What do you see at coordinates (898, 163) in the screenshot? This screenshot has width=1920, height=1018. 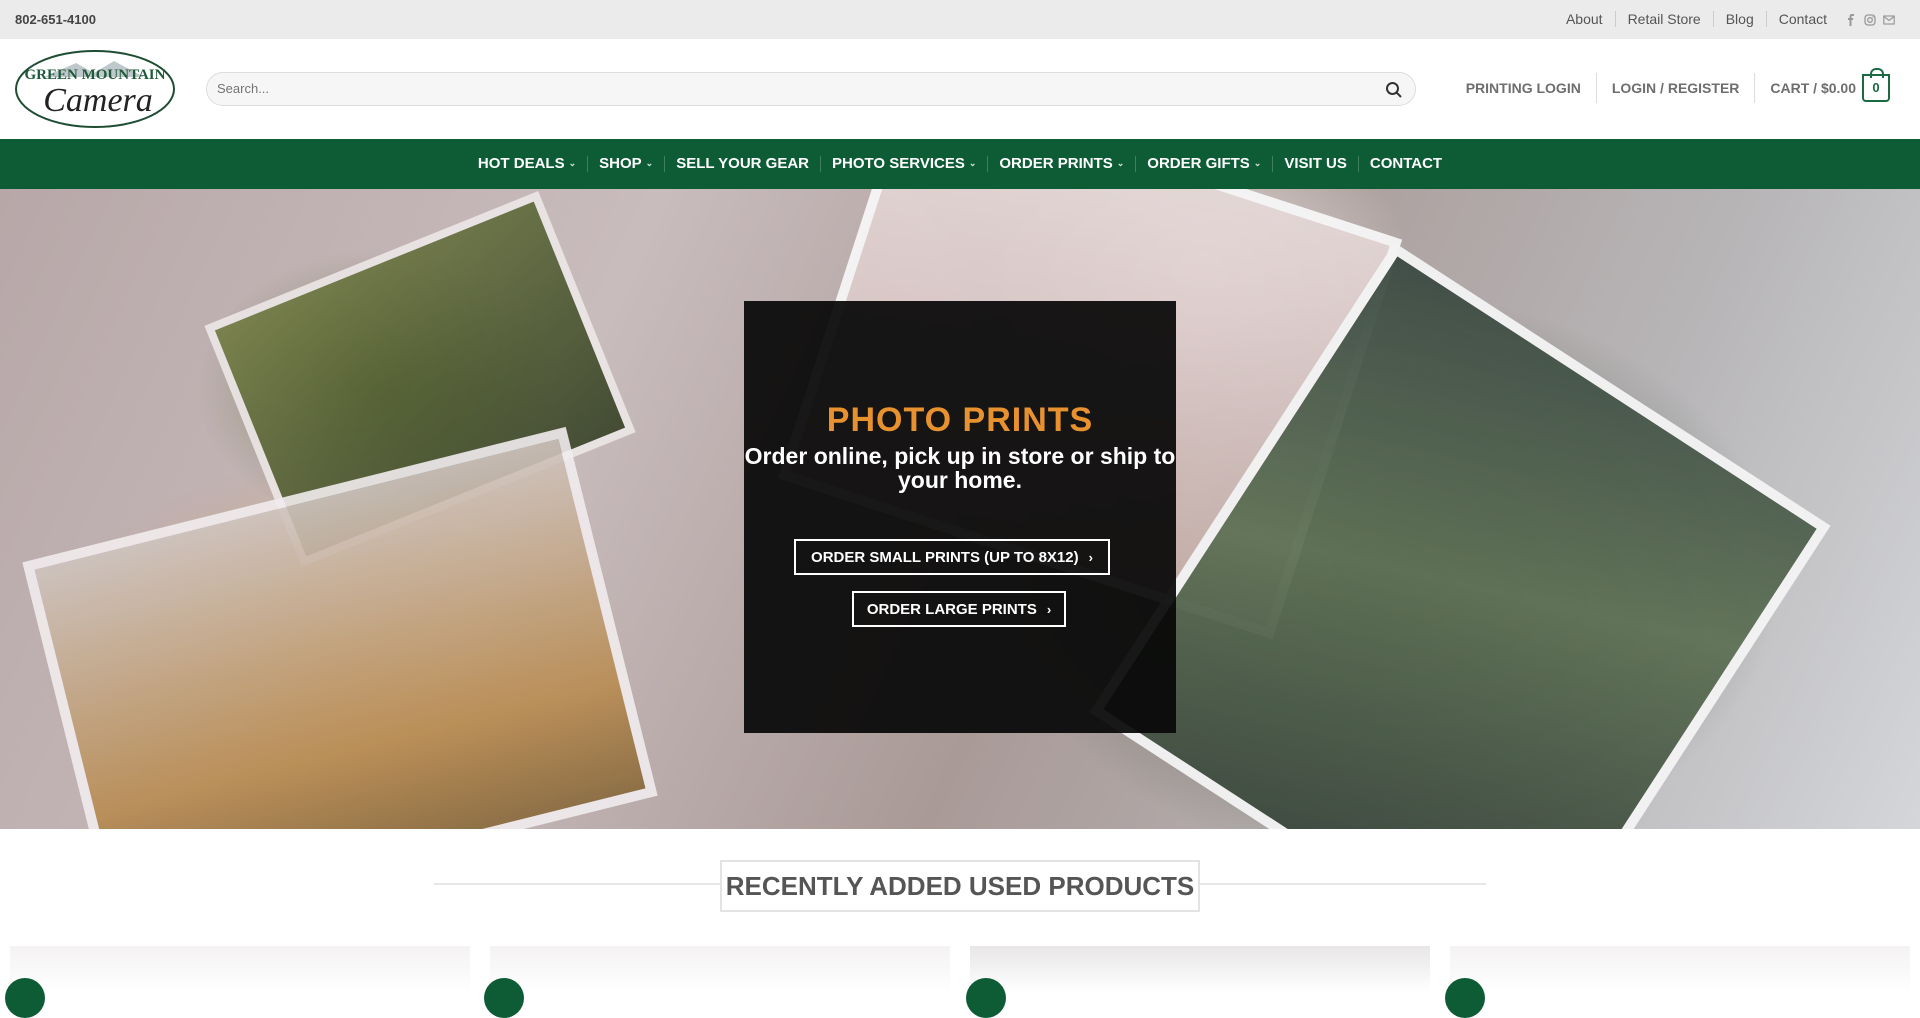 I see `nav-label: PHOTO SERVICES` at bounding box center [898, 163].